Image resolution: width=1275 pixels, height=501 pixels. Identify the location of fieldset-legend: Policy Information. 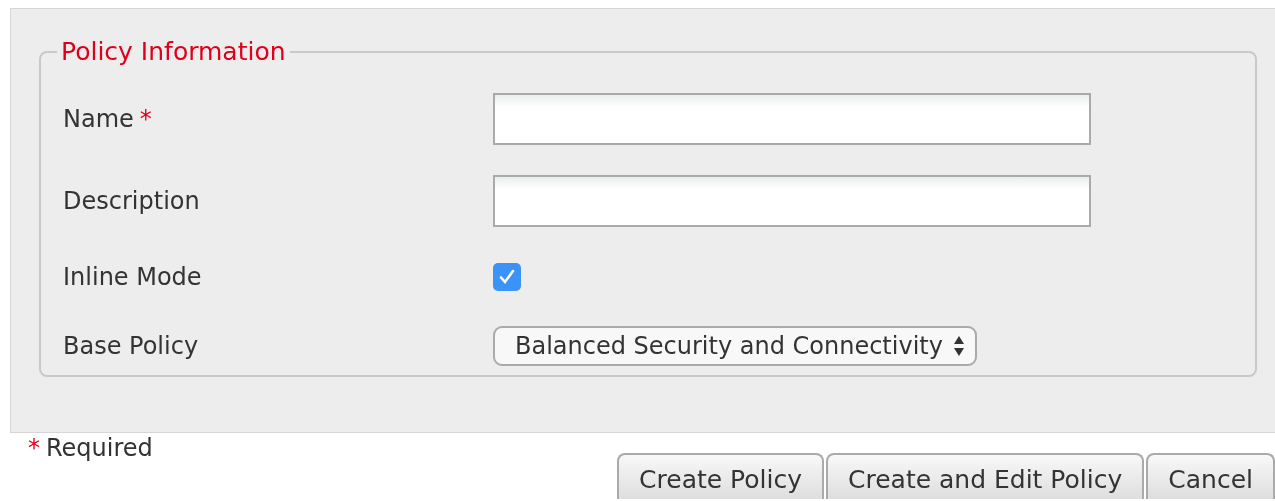
(173, 51).